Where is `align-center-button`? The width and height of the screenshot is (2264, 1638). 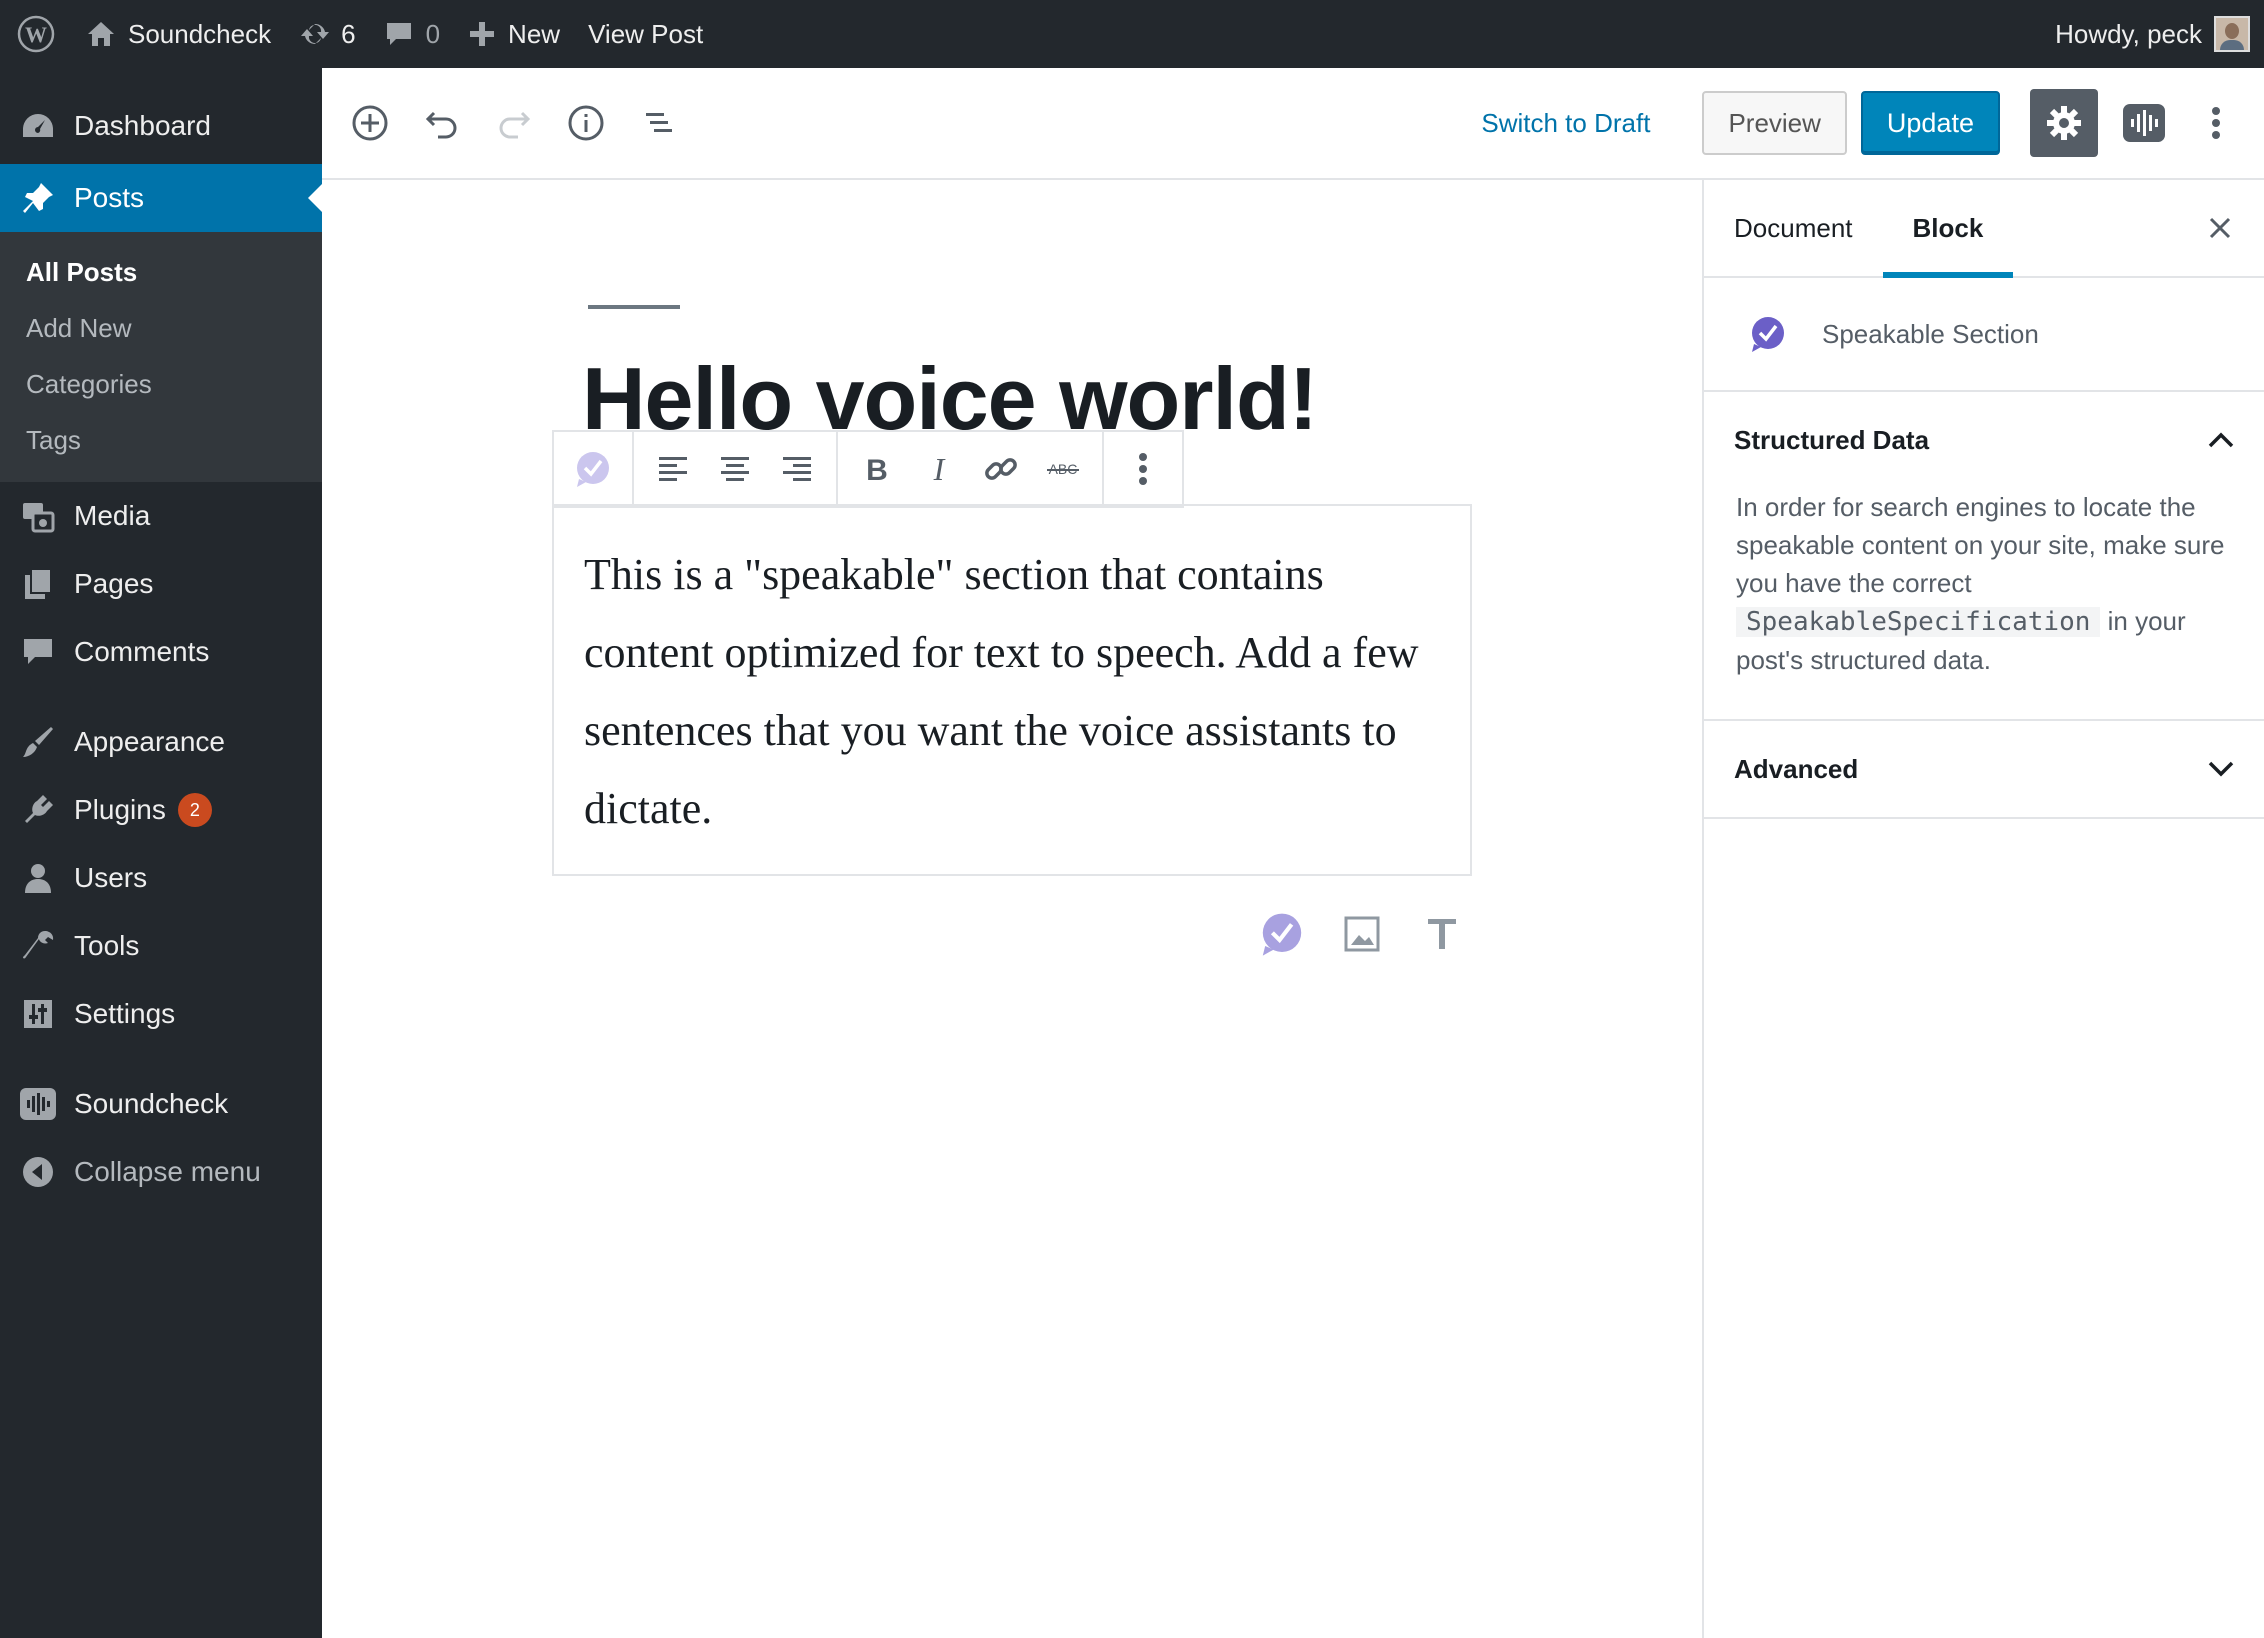 align-center-button is located at coordinates (735, 469).